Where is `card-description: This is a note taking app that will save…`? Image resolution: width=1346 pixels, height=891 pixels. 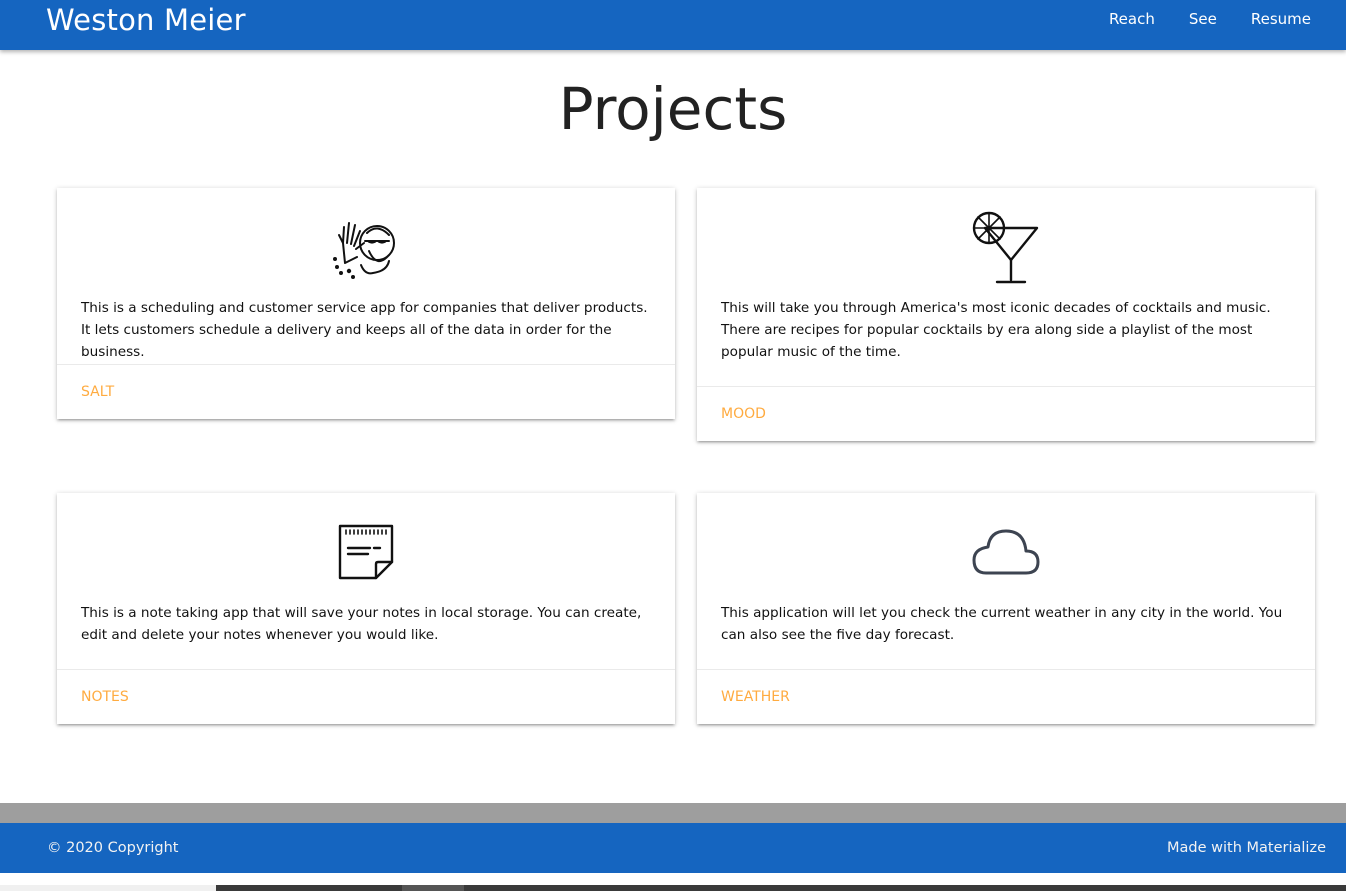
card-description: This is a note taking app that will save… is located at coordinates (361, 624).